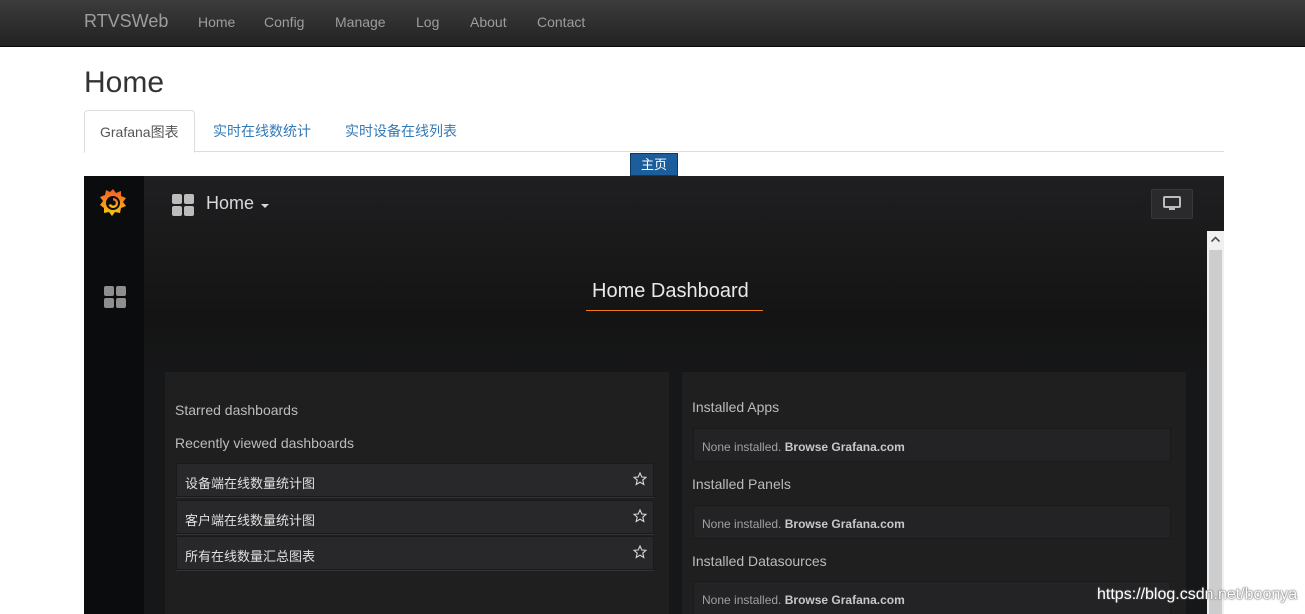 Image resolution: width=1305 pixels, height=614 pixels. Describe the element at coordinates (759, 561) in the screenshot. I see `installed-datasources-heading: Installed Datasources` at that location.